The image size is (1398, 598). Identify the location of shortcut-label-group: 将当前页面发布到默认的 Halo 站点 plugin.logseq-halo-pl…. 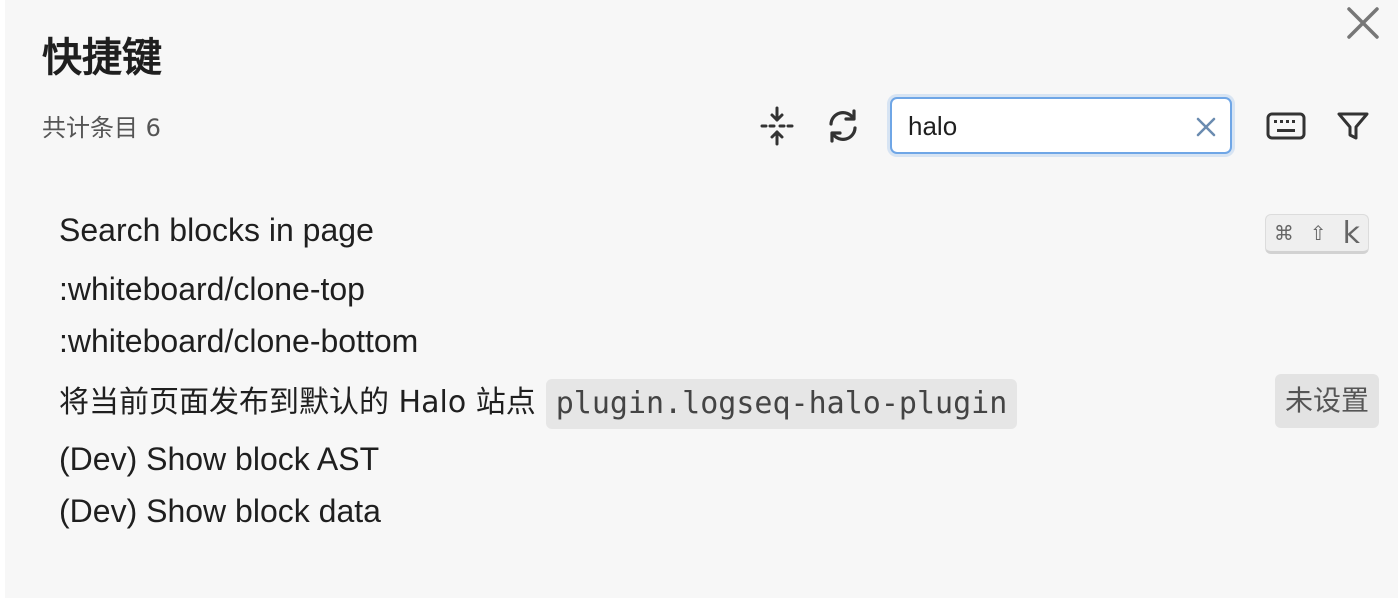
(538, 402).